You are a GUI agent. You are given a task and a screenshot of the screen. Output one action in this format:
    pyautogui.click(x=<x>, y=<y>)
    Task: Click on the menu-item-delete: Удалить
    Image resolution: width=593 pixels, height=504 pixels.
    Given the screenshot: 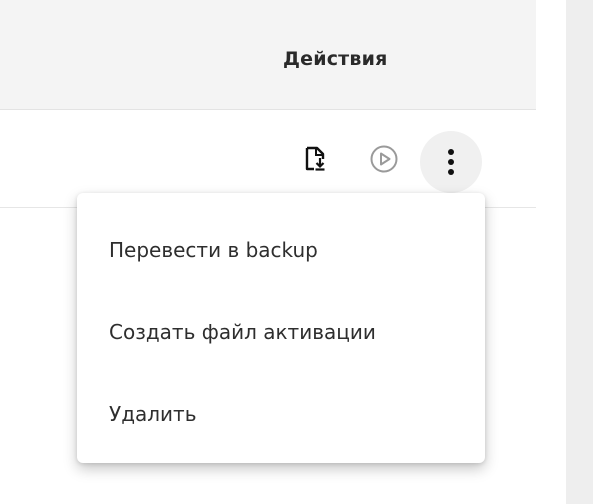 What is the action you would take?
    pyautogui.click(x=281, y=414)
    